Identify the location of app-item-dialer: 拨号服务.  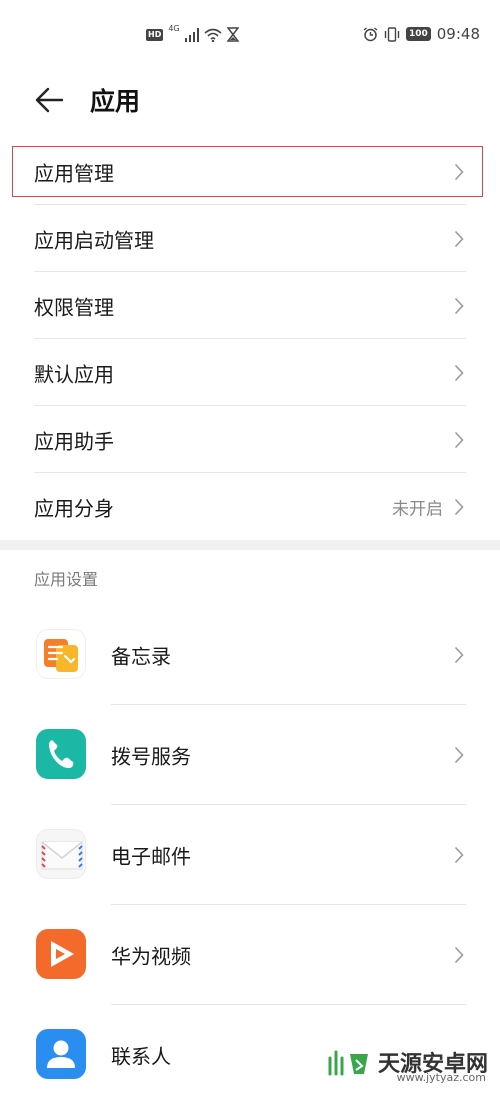
(250, 755).